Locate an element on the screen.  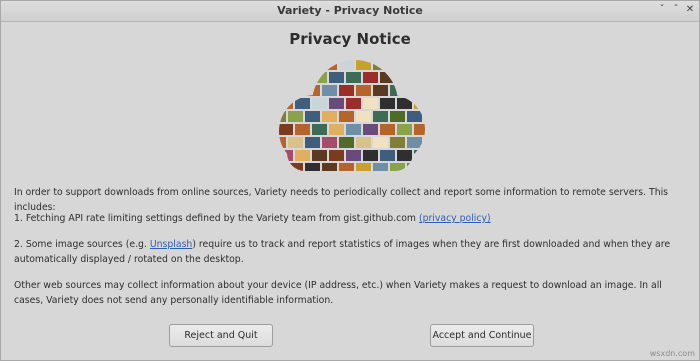
title-bar: Variety - Privacy Notice ˇ ˆ ✕ is located at coordinates (350, 11).